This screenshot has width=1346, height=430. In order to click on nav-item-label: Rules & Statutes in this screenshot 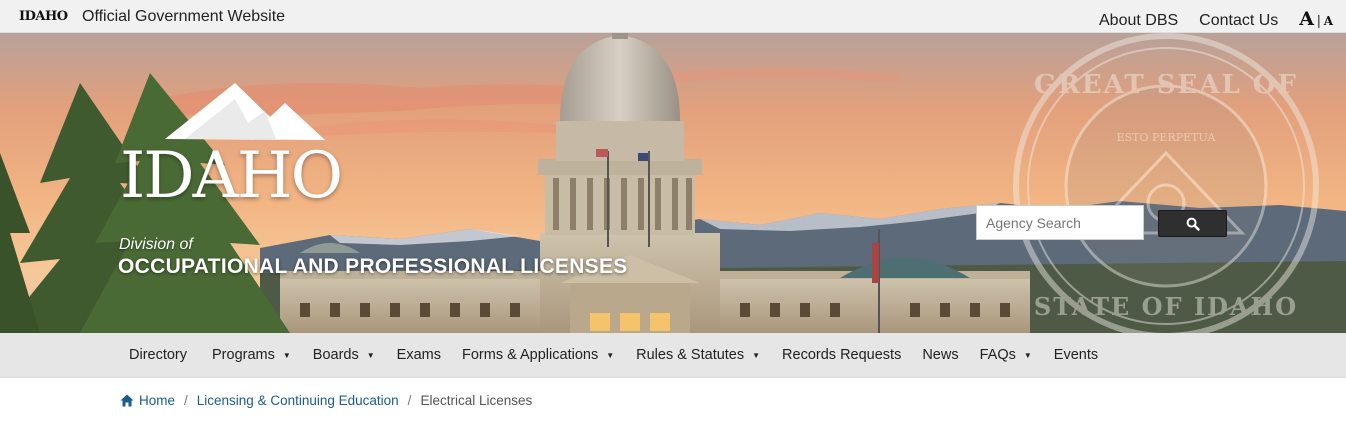, I will do `click(690, 355)`.